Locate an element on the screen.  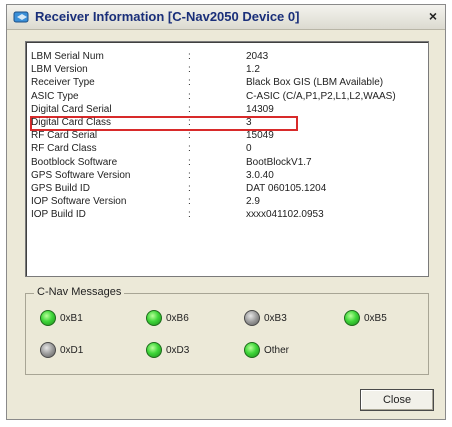
message-indicator: 0xB5 is located at coordinates (365, 318).